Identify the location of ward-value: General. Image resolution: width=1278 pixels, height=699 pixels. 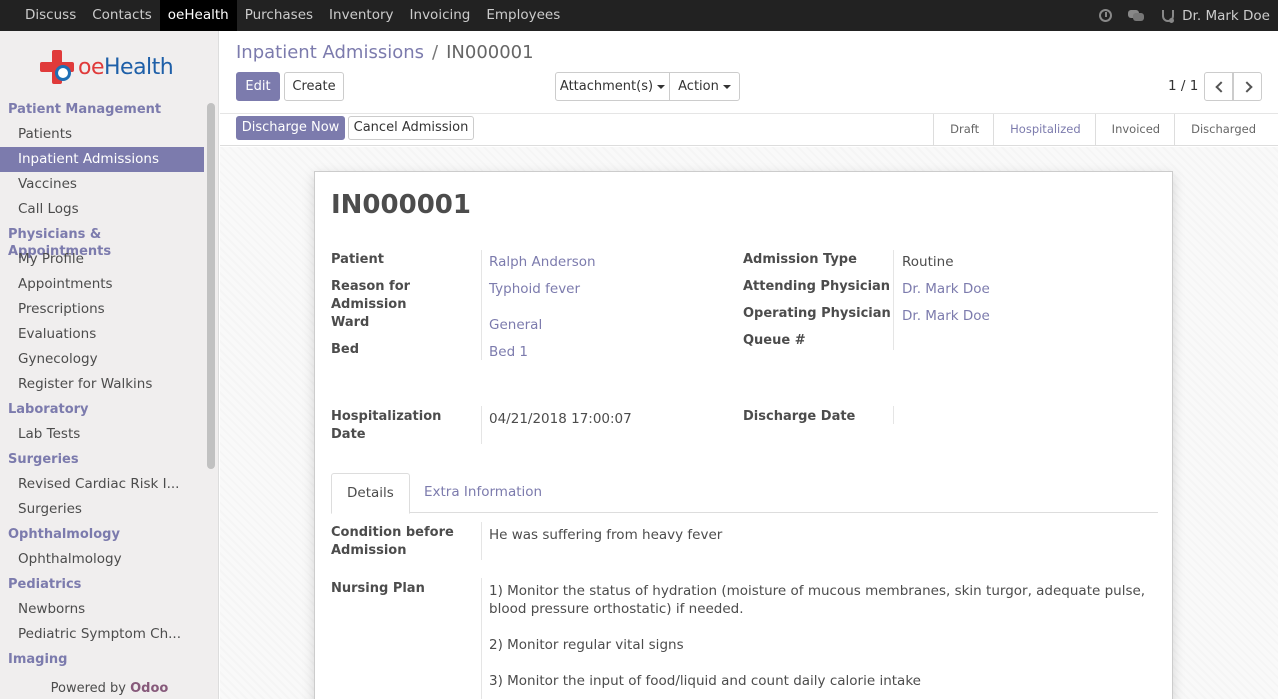
(515, 325).